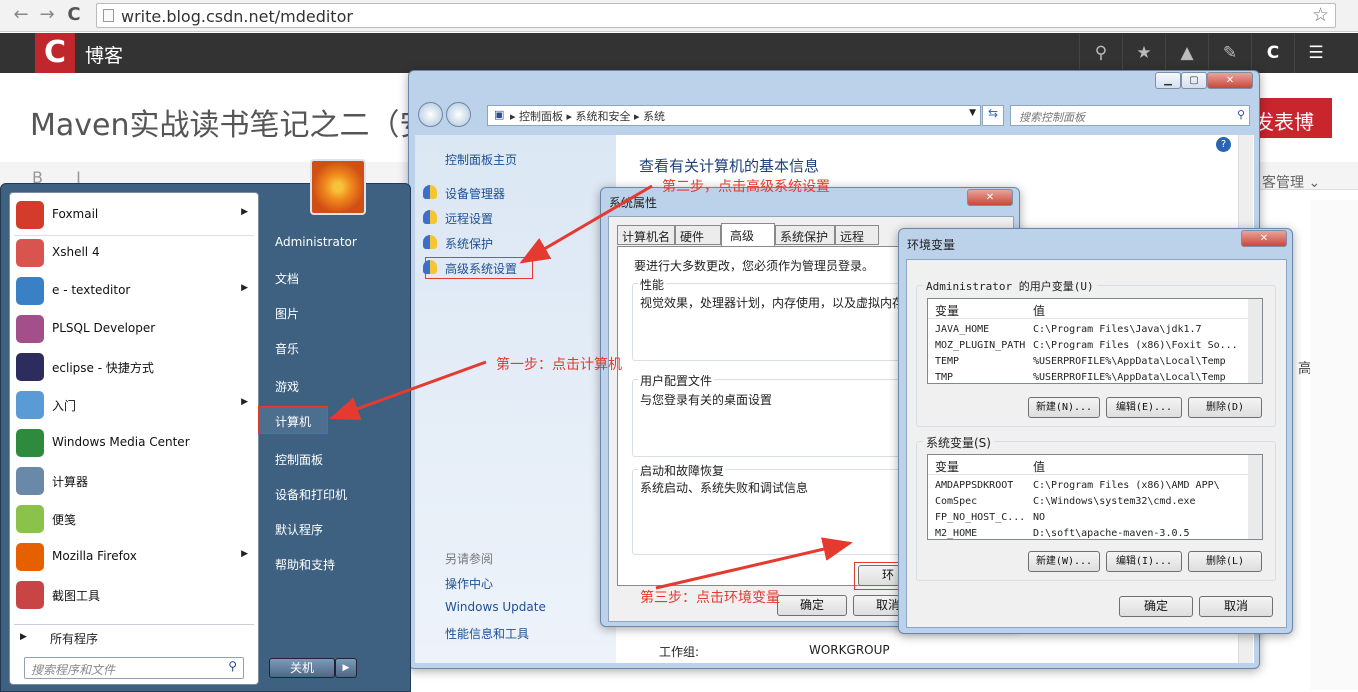 The height and width of the screenshot is (692, 1358). I want to click on table-row: FP_NO_HOST_C... NO, so click(1088, 519).